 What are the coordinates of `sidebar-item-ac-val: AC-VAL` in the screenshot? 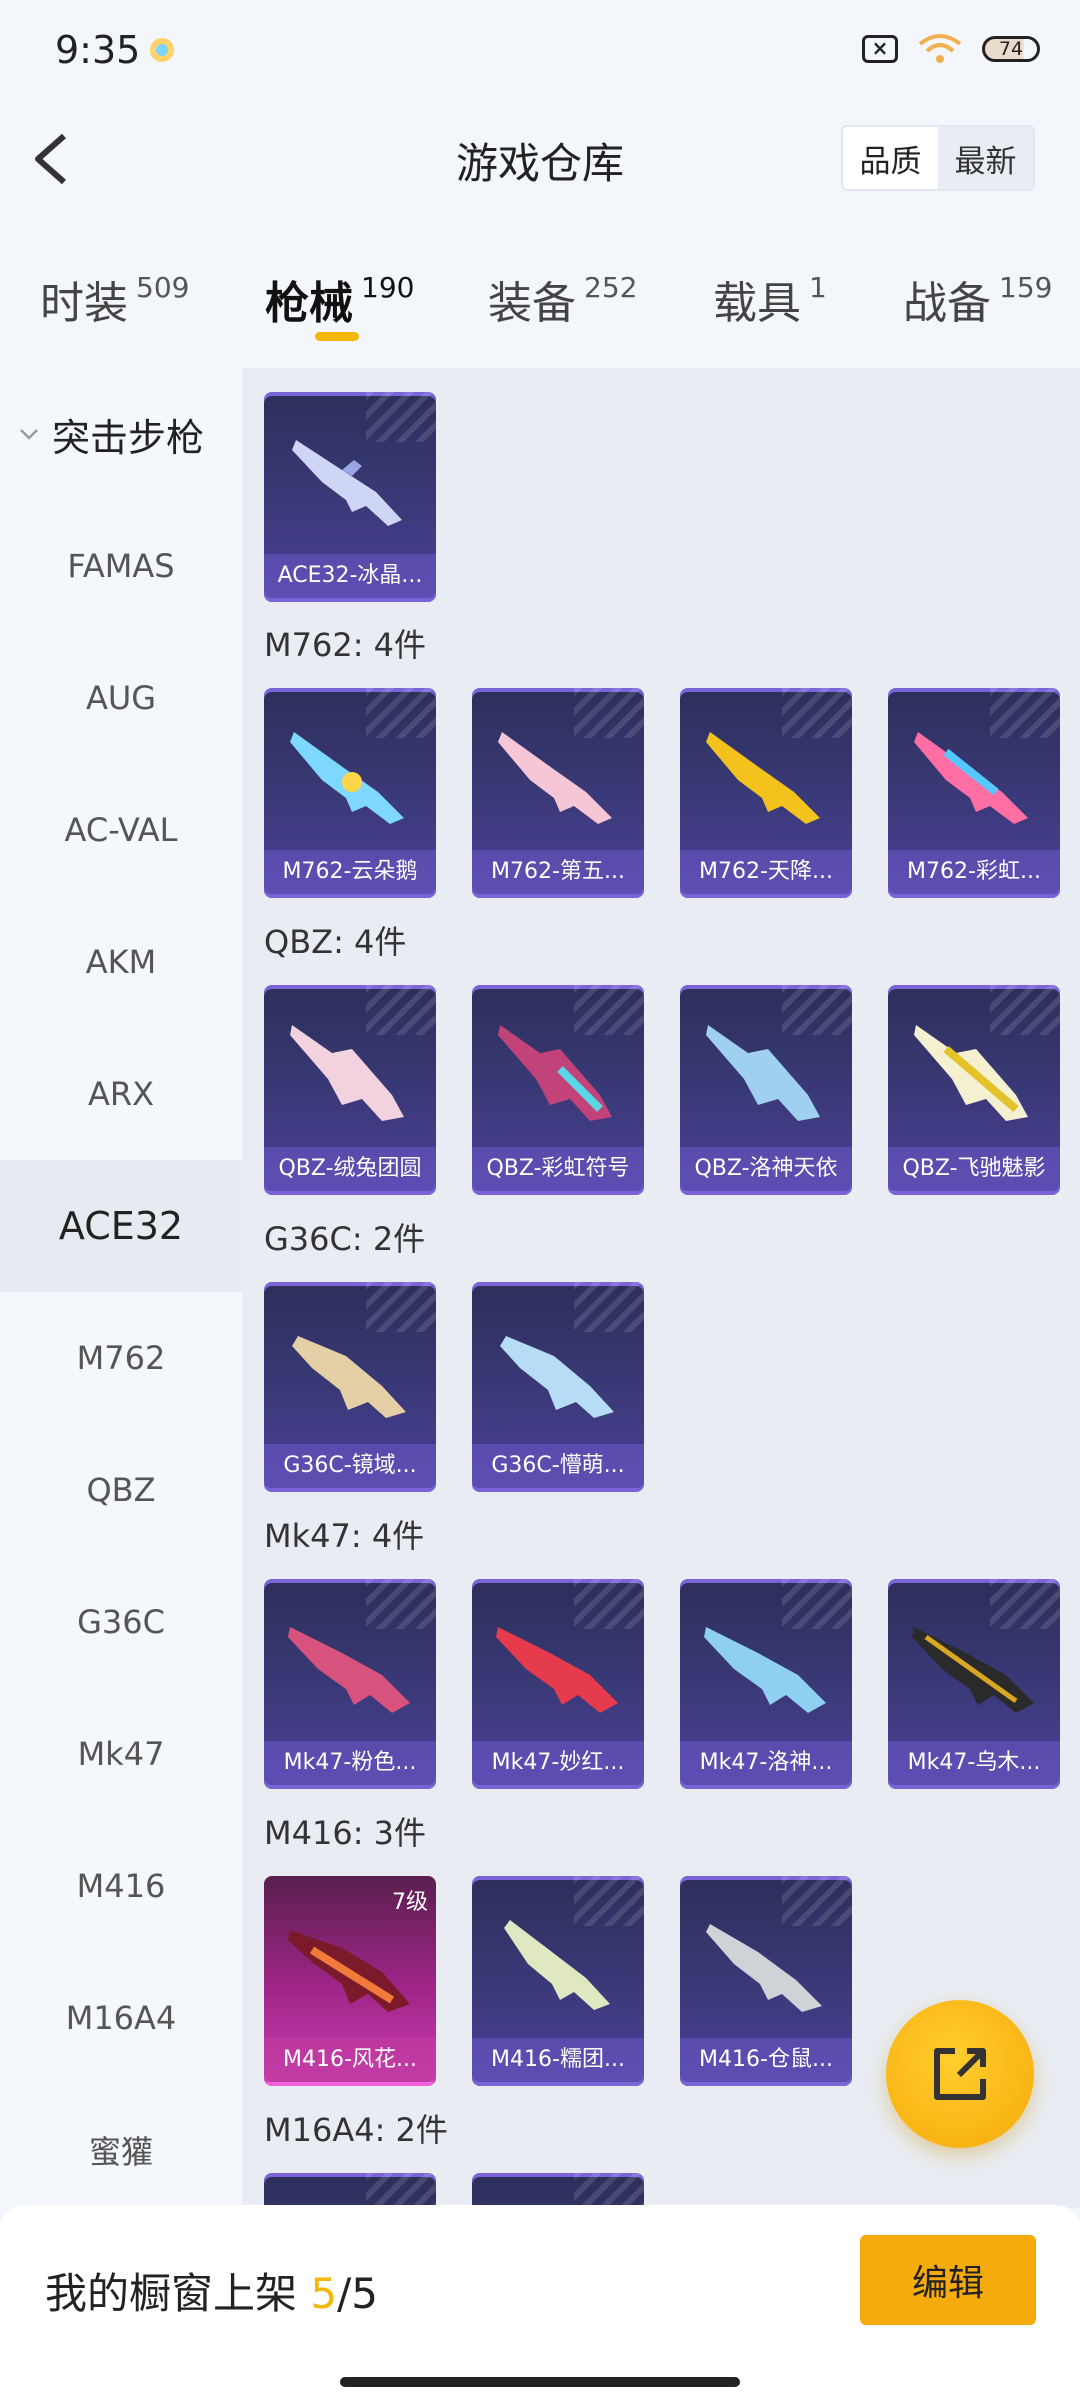 It's located at (121, 830).